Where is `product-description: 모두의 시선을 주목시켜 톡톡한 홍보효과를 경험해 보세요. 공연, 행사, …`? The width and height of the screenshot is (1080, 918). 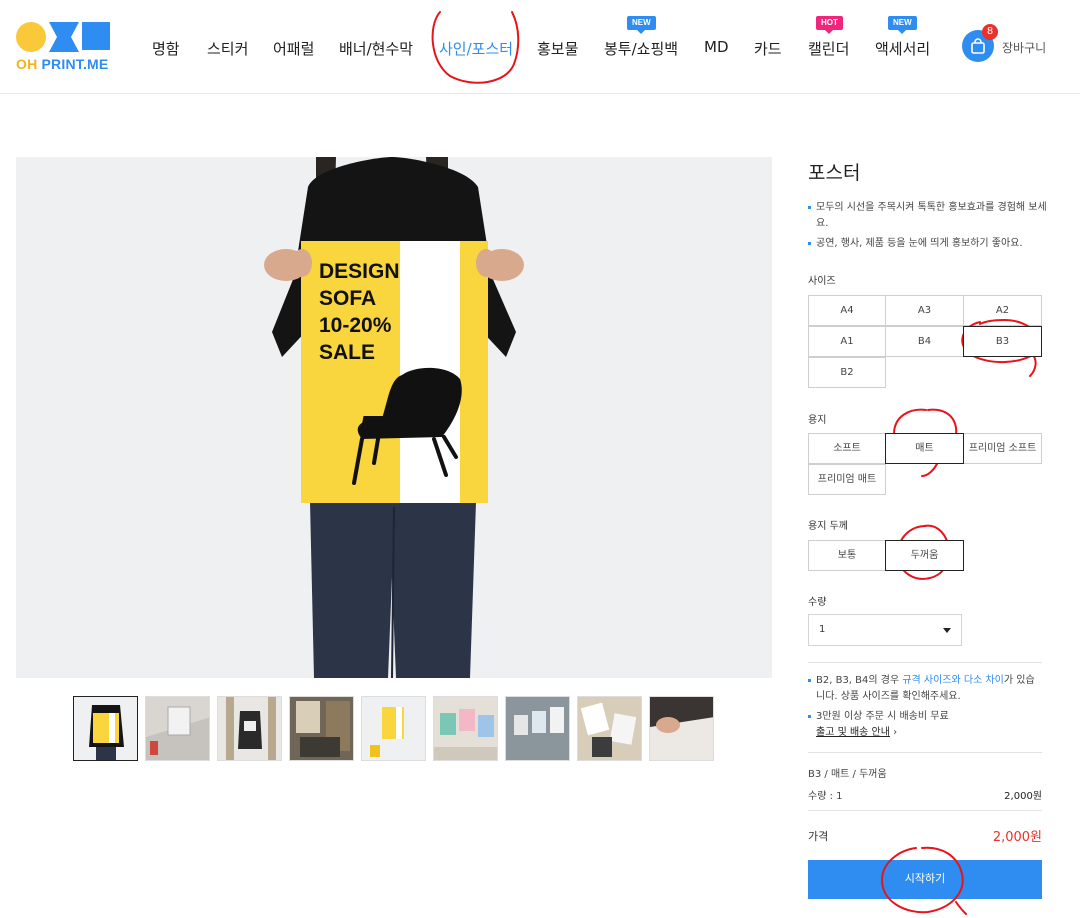 product-description: 모두의 시선을 주목시켜 톡톡한 홍보효과를 경험해 보세요. 공연, 행사, … is located at coordinates (928, 228).